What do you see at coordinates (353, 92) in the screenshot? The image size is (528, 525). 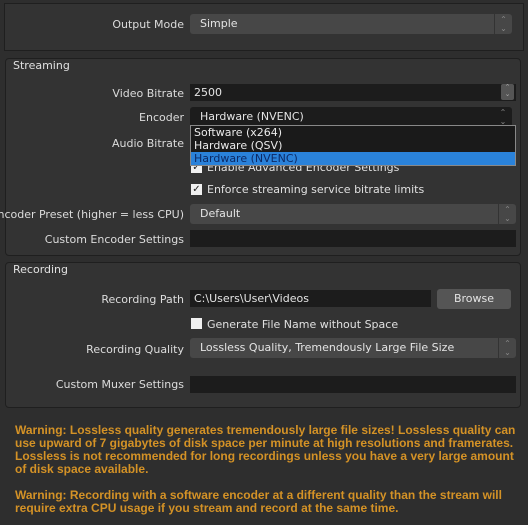 I see `video-bitrate-spinbox: 2500 ⌃ ⌄` at bounding box center [353, 92].